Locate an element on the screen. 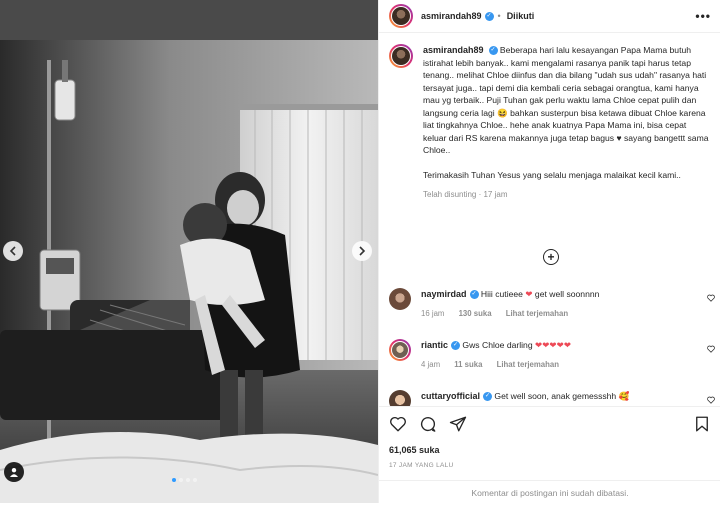 The image size is (720, 505). chevron-left-icon is located at coordinates (12, 251).